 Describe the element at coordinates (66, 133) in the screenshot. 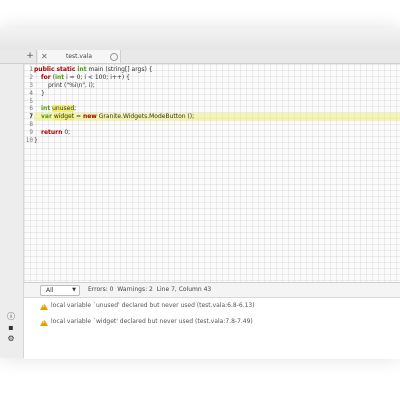

I see `code-fragment: 0;` at that location.